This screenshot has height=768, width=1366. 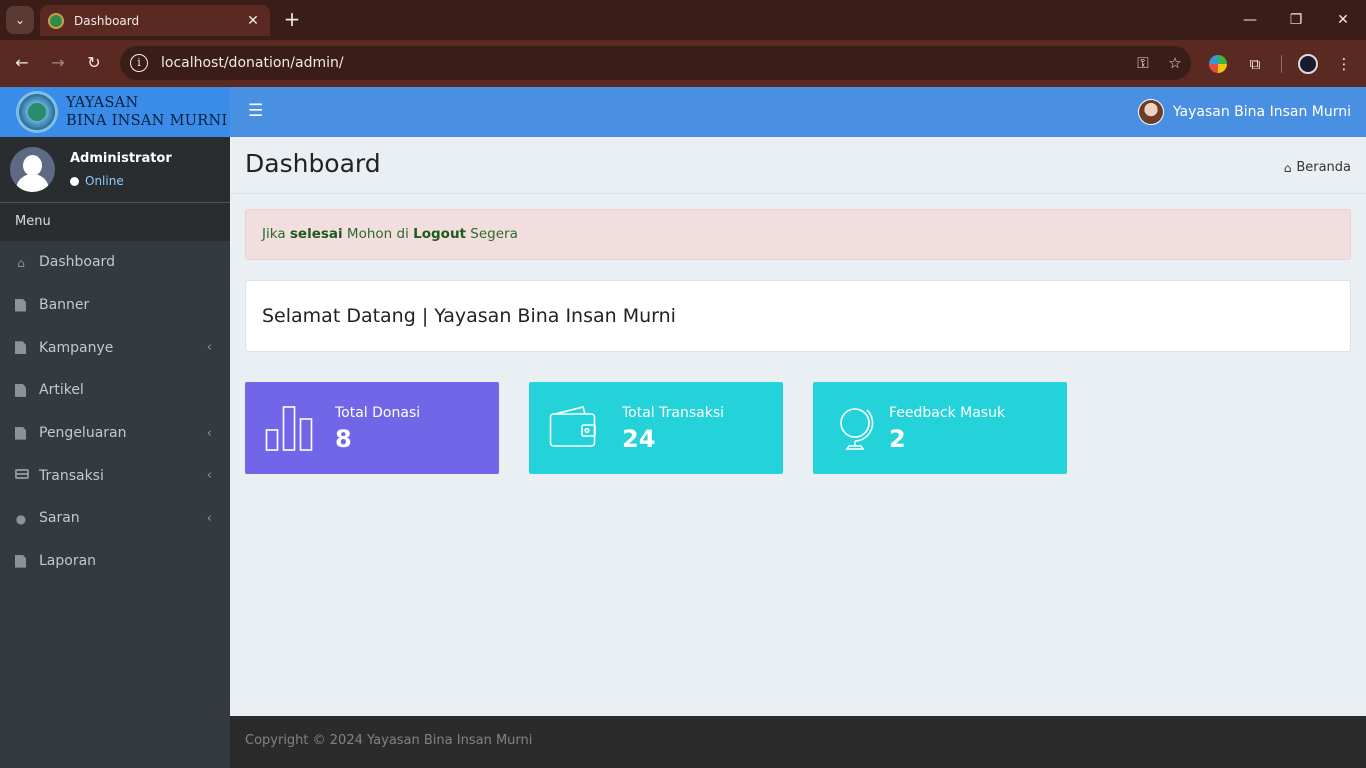 What do you see at coordinates (440, 234) in the screenshot?
I see `alert-bold-logout: Logout` at bounding box center [440, 234].